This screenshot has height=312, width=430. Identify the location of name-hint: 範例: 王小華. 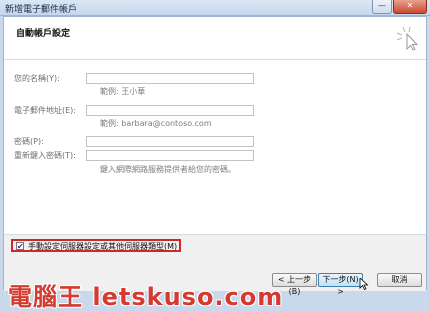
(123, 91).